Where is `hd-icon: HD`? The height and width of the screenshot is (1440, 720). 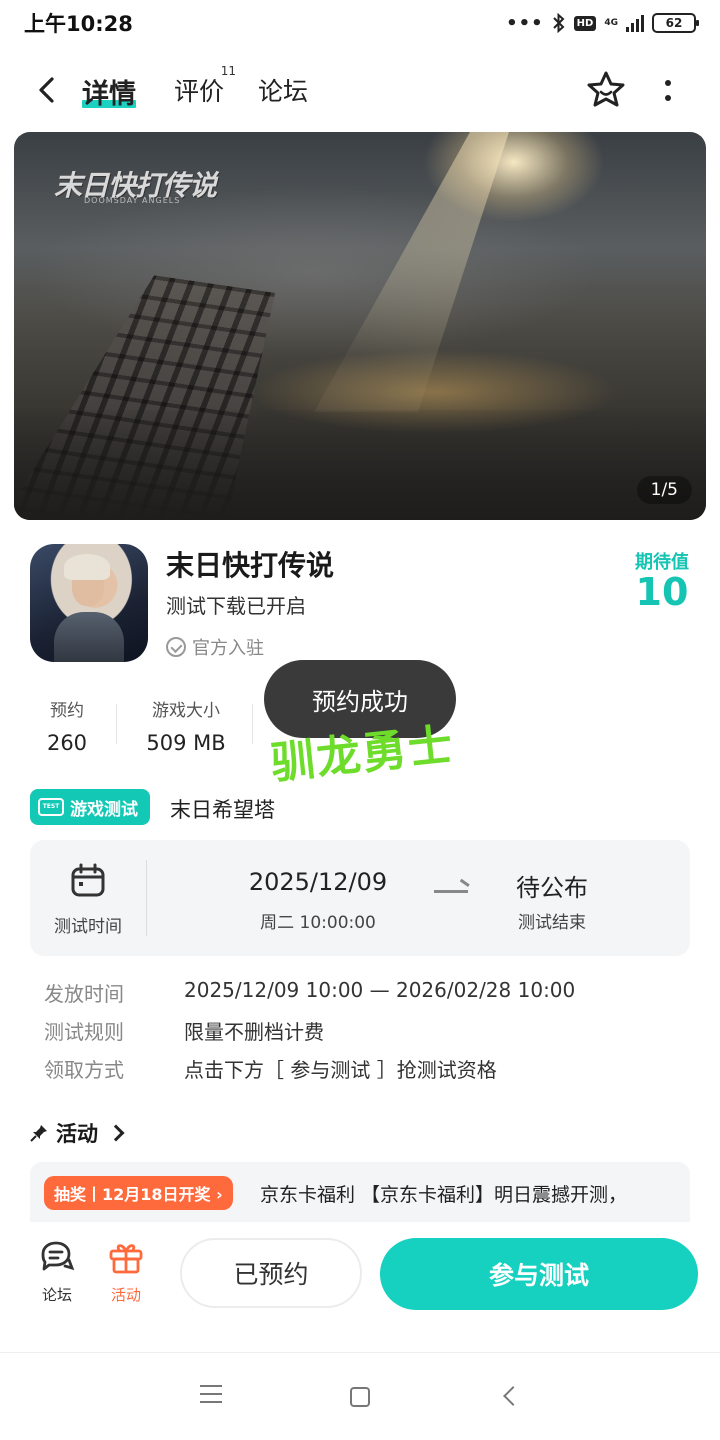 hd-icon: HD is located at coordinates (585, 23).